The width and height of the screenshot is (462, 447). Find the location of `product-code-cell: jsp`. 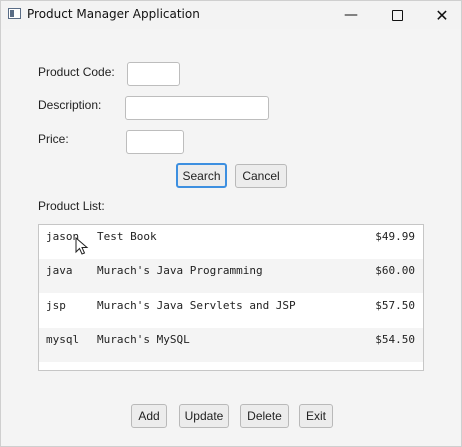

product-code-cell: jsp is located at coordinates (56, 305).